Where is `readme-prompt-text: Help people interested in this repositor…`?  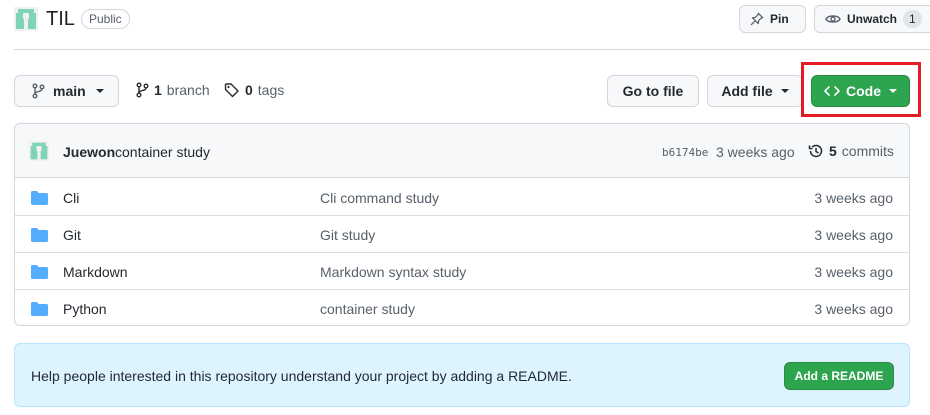 readme-prompt-text: Help people interested in this repositor… is located at coordinates (301, 376).